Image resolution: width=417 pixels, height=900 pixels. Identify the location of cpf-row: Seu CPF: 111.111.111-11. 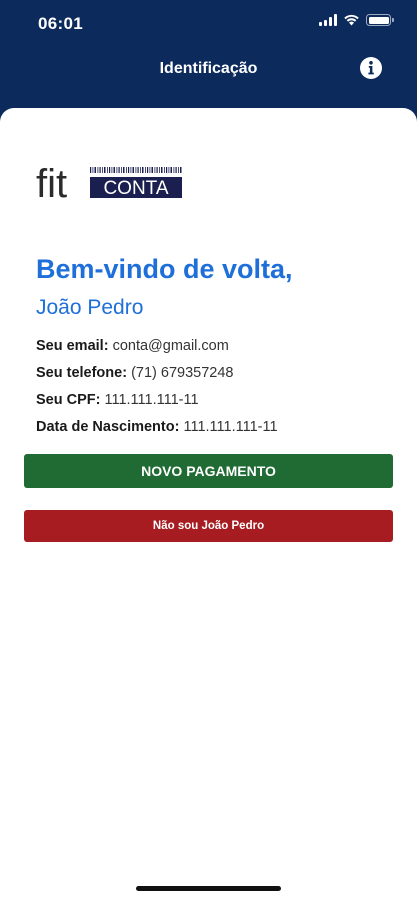
(117, 400).